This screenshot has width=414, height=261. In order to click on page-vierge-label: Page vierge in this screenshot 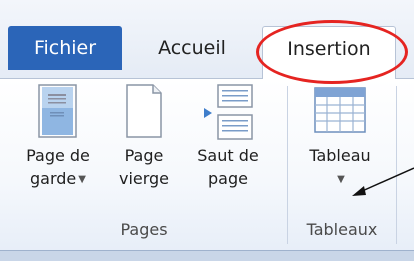, I will do `click(144, 167)`.